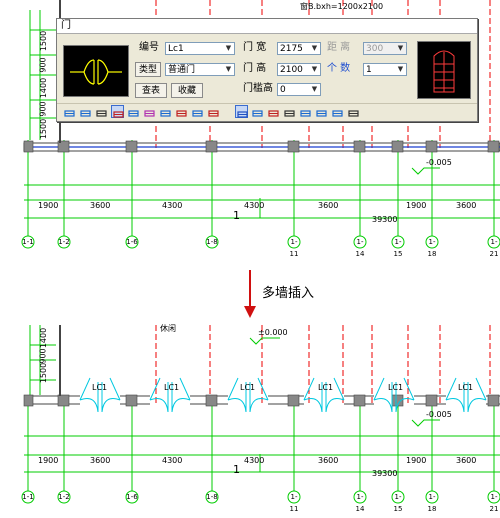 The width and height of the screenshot is (500, 518). What do you see at coordinates (283, 90) in the screenshot?
I see `sill-value: 0` at bounding box center [283, 90].